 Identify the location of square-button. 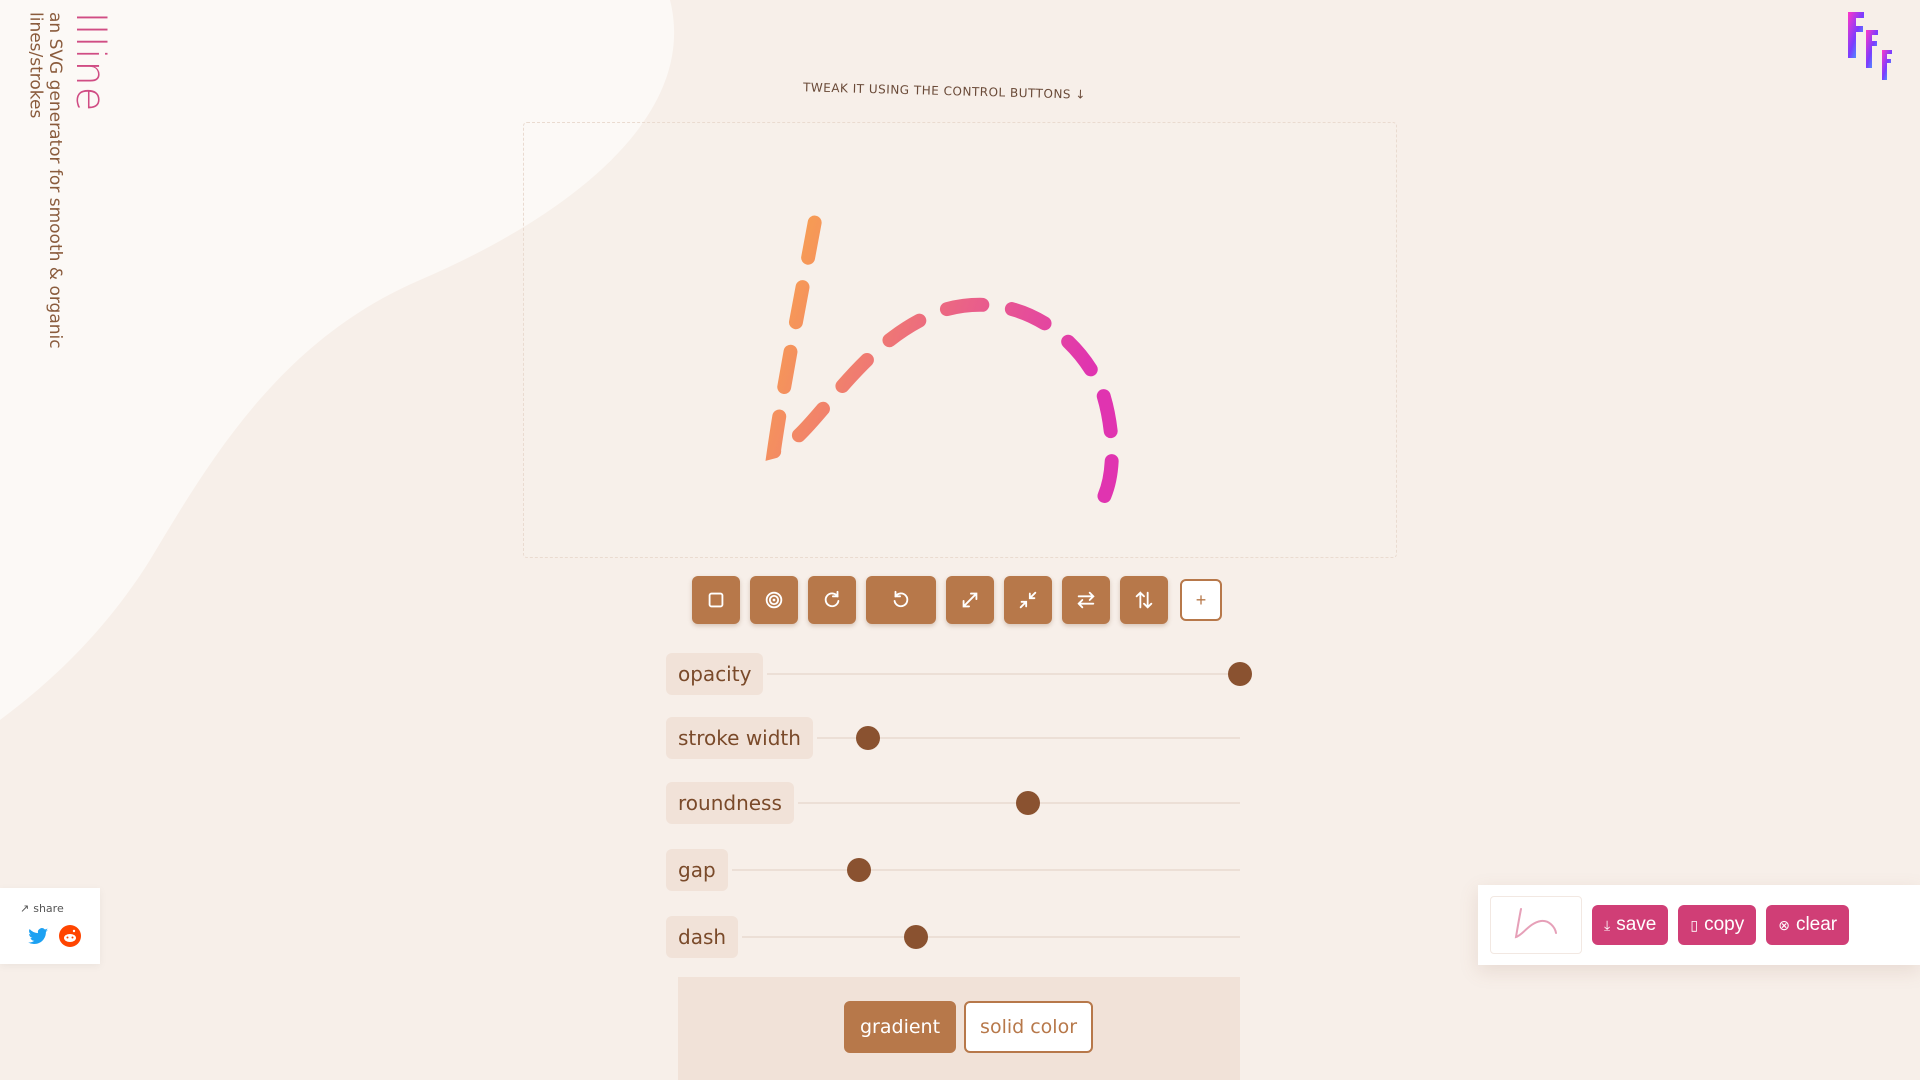
(716, 600).